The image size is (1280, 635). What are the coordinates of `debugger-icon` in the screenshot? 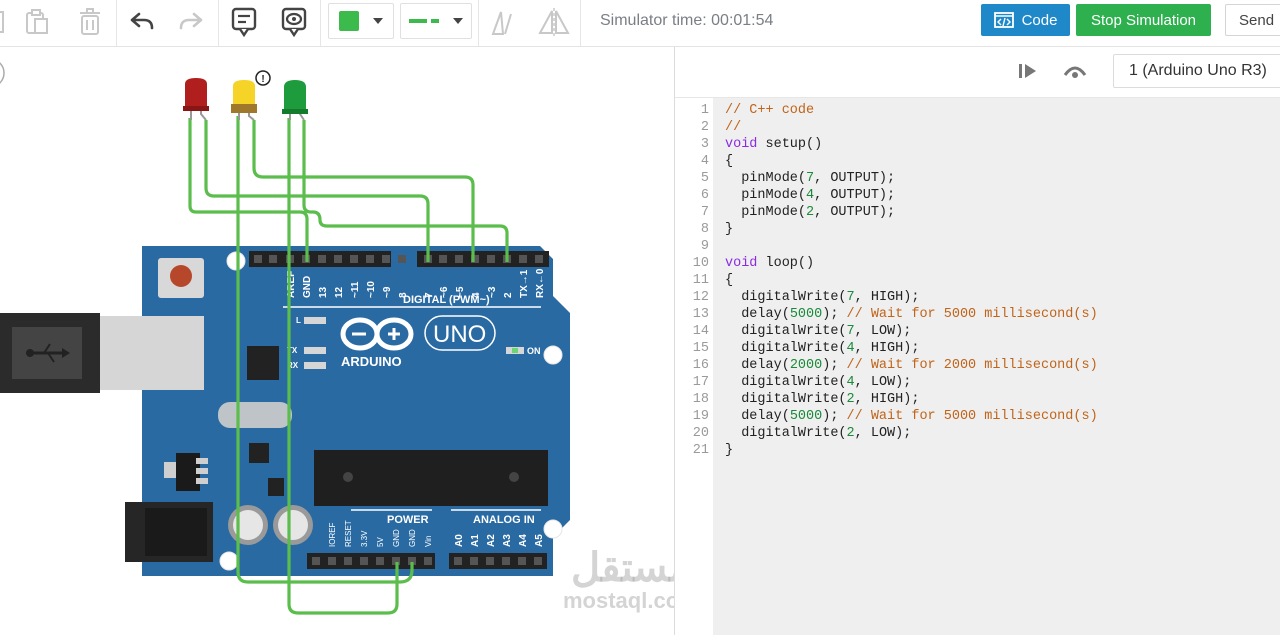 It's located at (1075, 73).